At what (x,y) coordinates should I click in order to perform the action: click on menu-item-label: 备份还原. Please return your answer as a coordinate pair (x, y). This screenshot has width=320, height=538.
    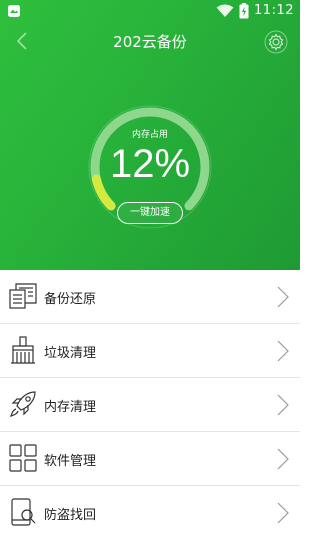
    Looking at the image, I should click on (70, 299).